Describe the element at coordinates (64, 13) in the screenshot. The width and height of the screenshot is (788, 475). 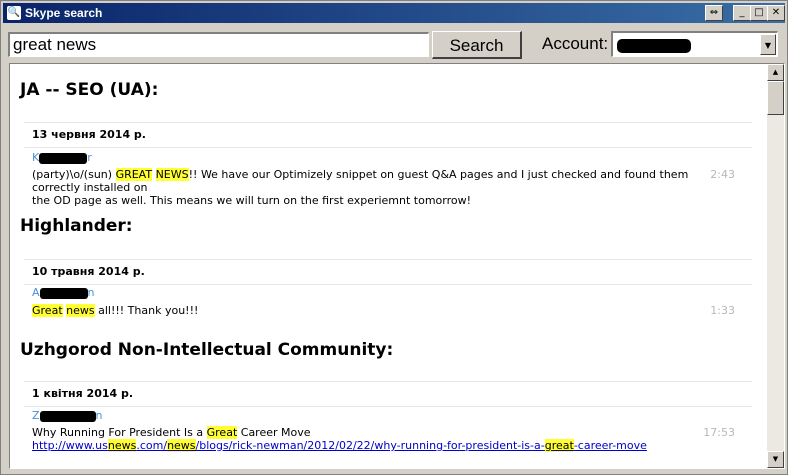
I see `window-title: Skype search` at that location.